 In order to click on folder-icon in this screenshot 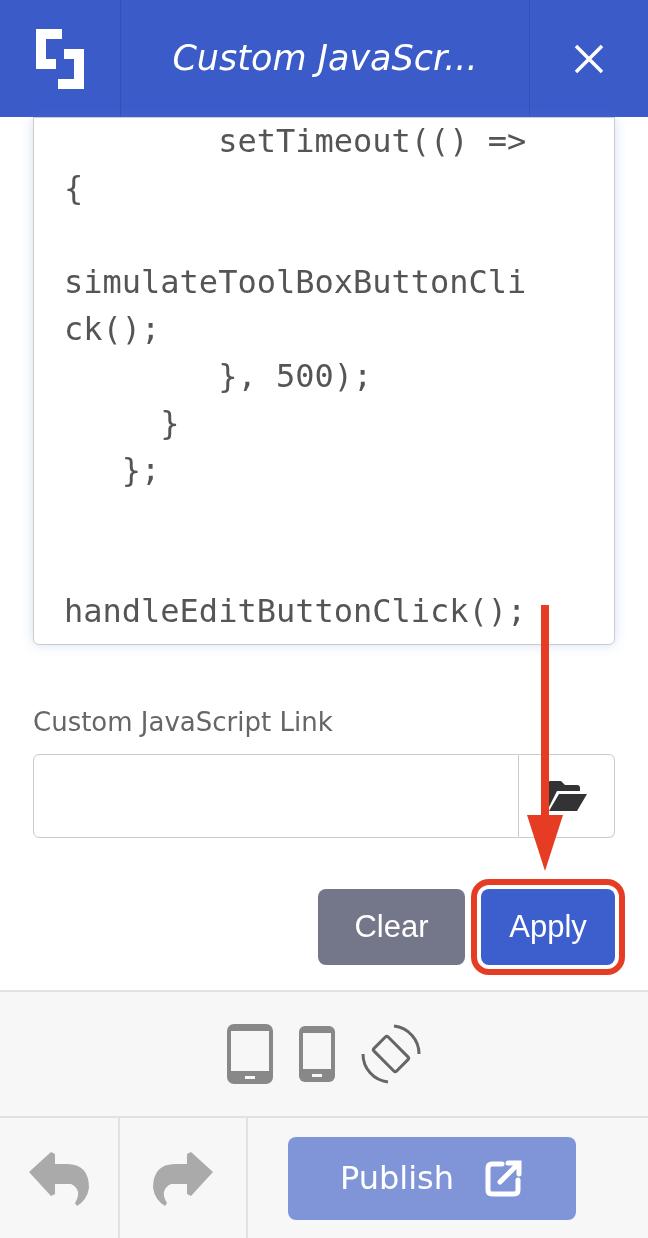, I will do `click(566, 796)`.